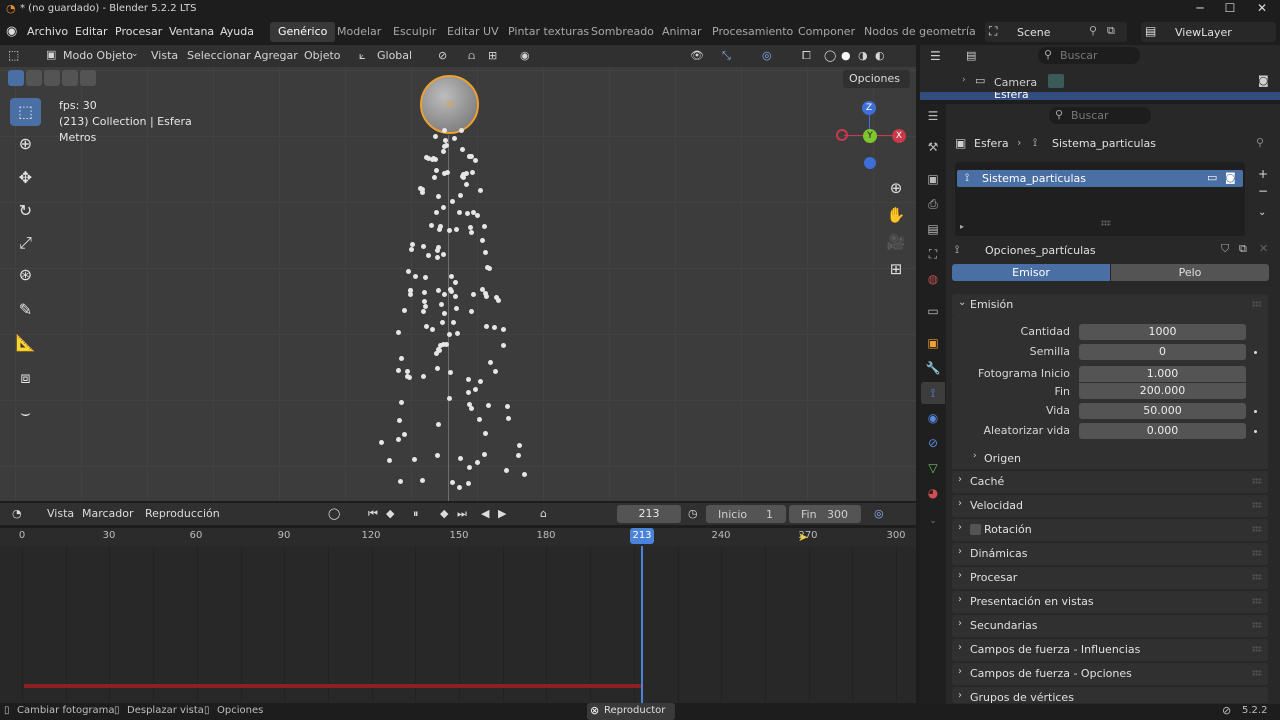 This screenshot has width=1280, height=720. I want to click on material-tab-icon: ◕, so click(933, 493).